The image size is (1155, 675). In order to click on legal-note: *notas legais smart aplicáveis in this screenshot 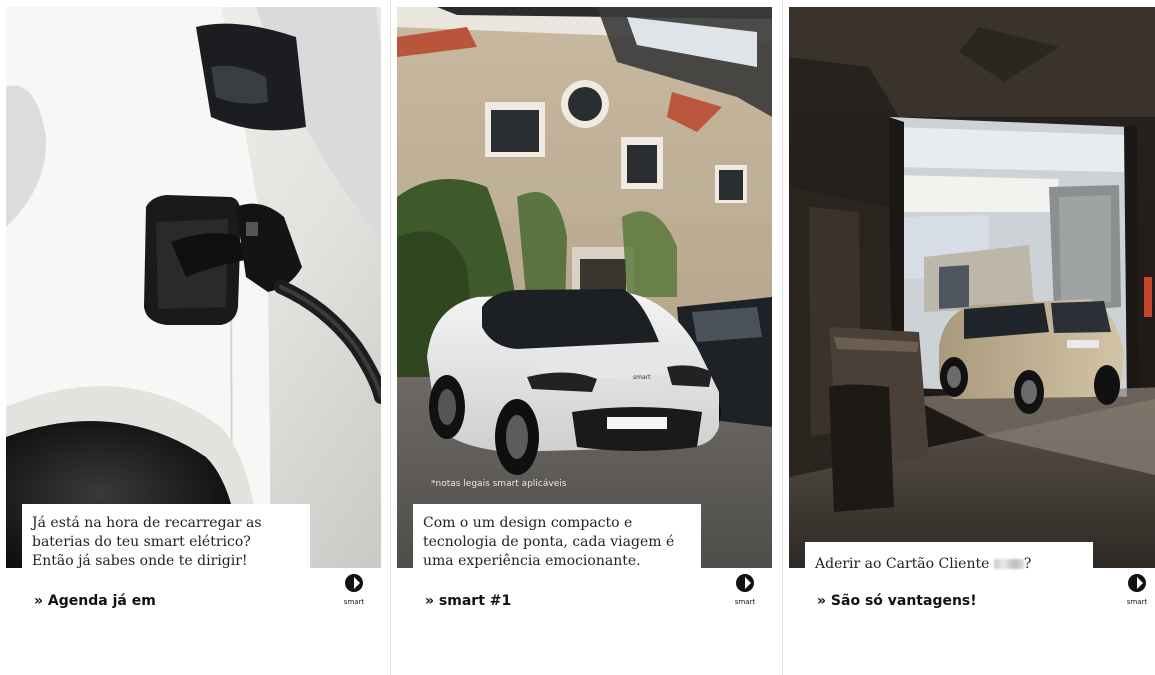, I will do `click(499, 484)`.